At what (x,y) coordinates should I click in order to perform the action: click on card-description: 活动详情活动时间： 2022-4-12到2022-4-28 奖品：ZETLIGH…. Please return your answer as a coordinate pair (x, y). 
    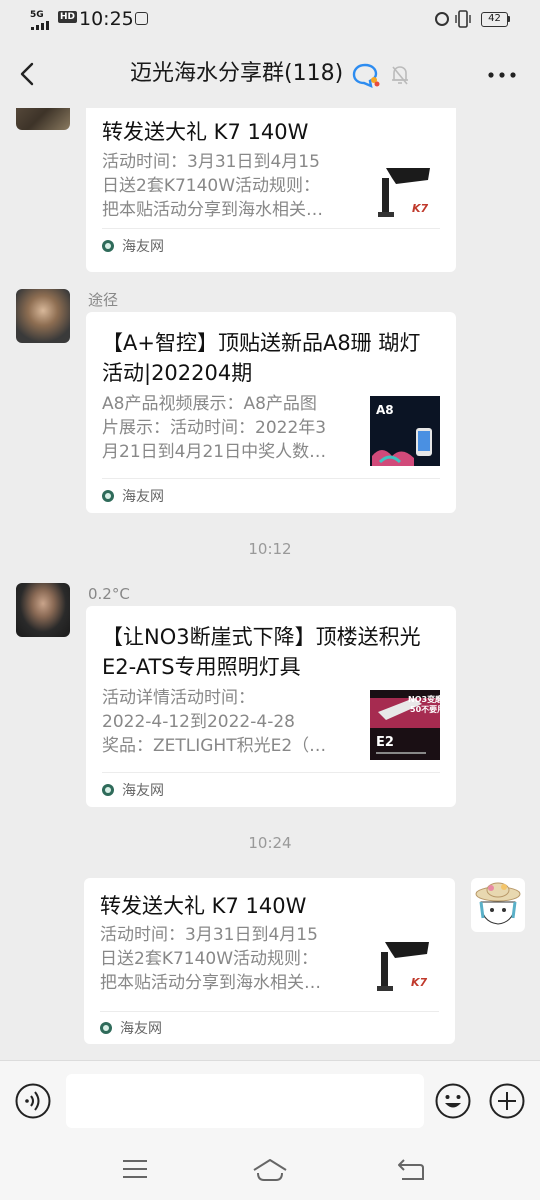
    Looking at the image, I should click on (214, 722).